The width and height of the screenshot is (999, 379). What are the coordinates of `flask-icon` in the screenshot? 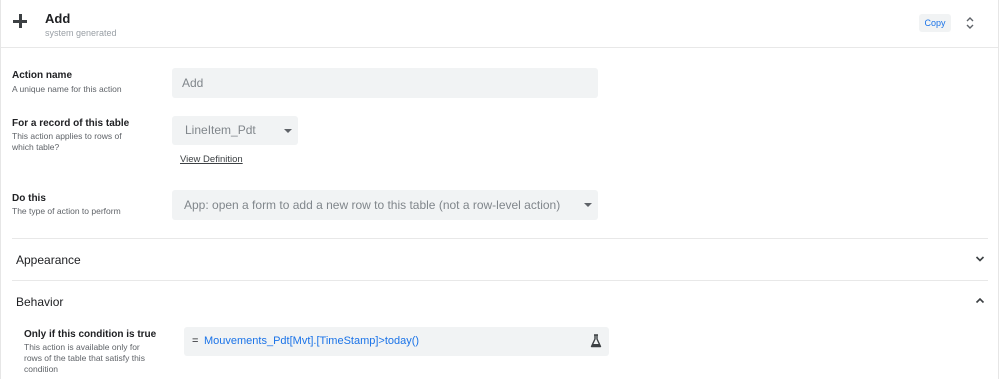 It's located at (596, 341).